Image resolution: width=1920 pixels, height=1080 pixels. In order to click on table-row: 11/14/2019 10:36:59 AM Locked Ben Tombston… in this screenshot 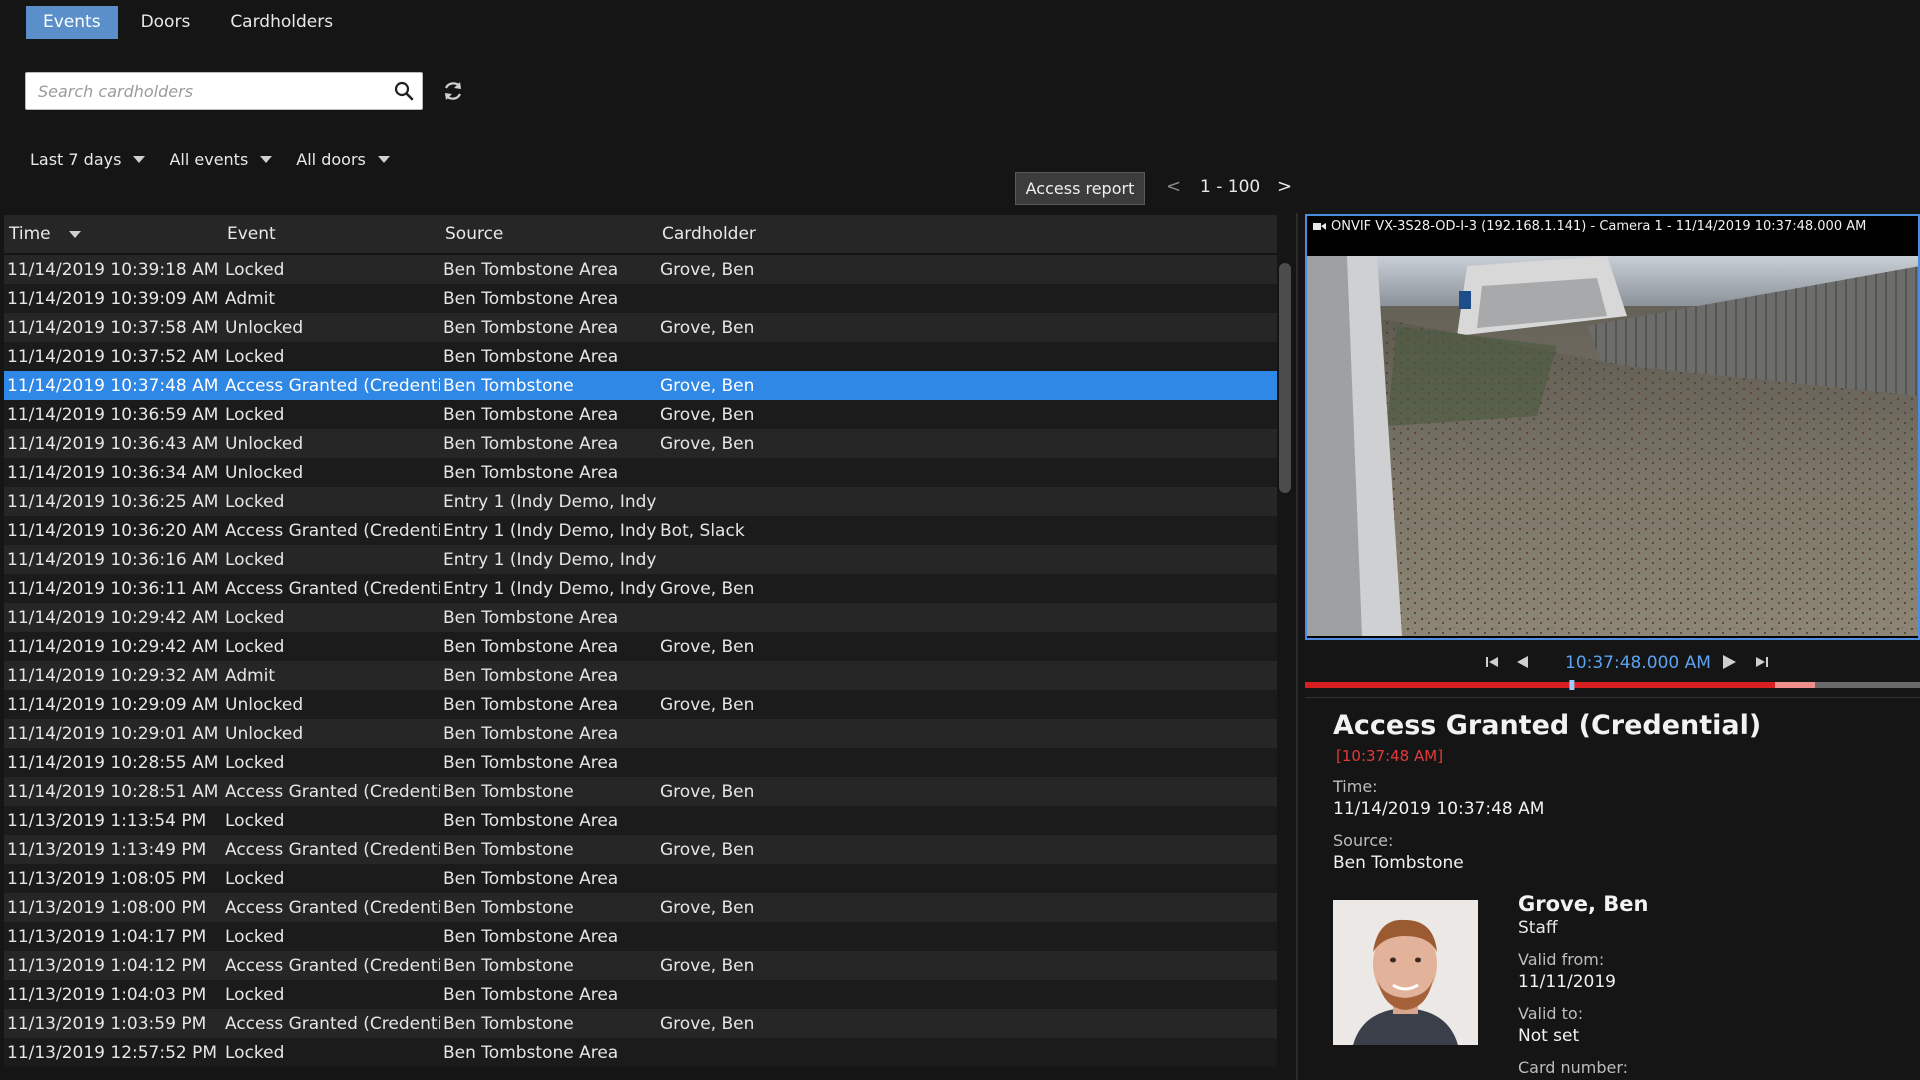, I will do `click(640, 414)`.